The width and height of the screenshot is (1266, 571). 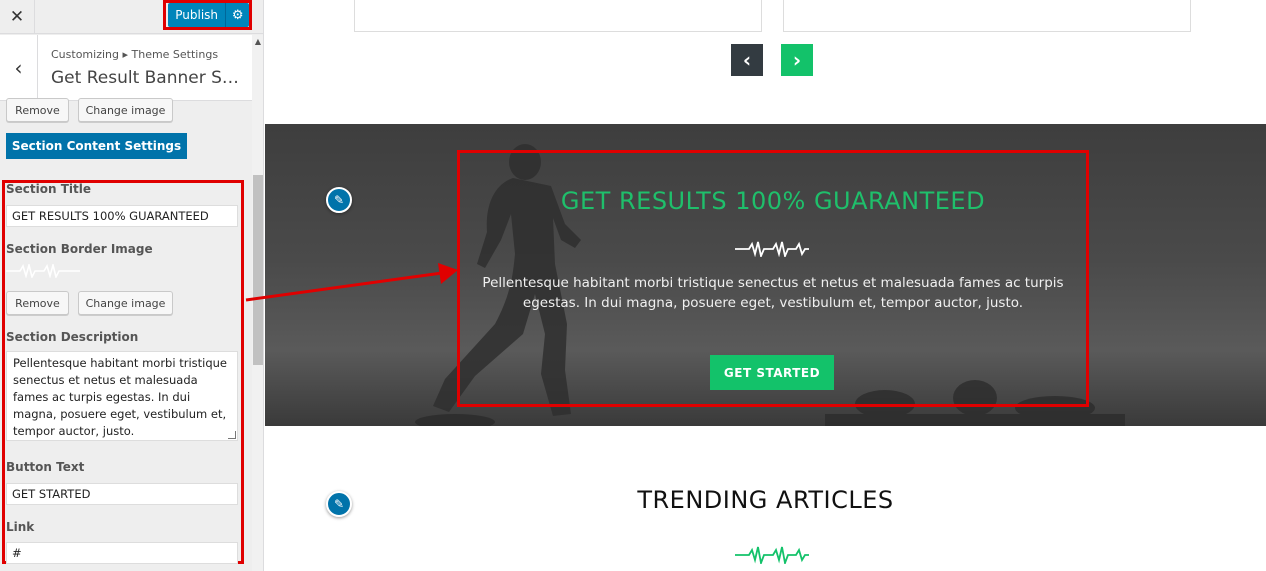 I want to click on remove-border-image-button: Remove, so click(x=37, y=303).